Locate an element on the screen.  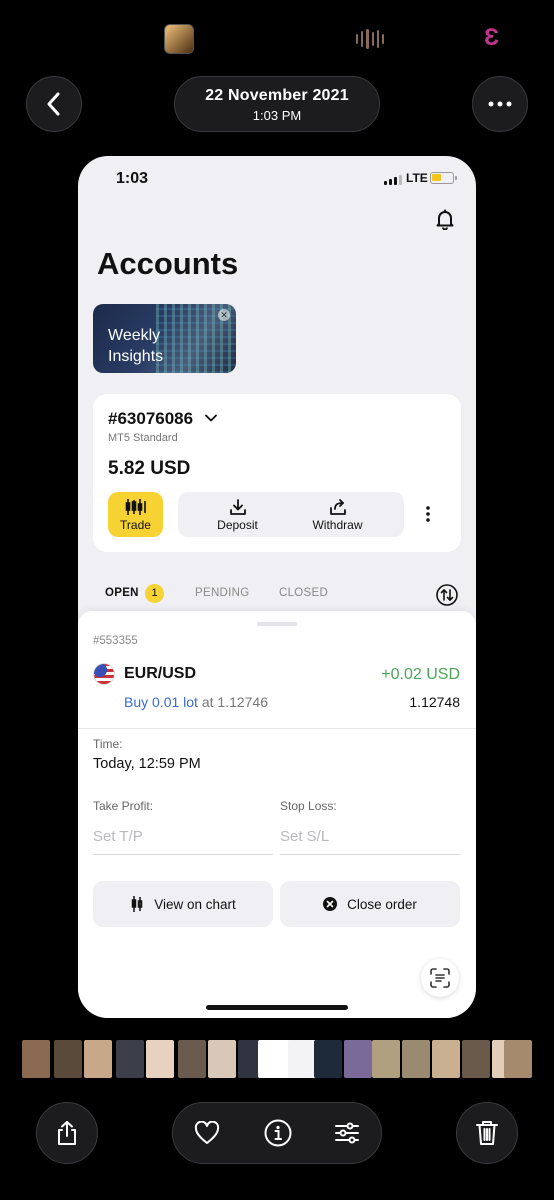
battery-icon is located at coordinates (443, 178).